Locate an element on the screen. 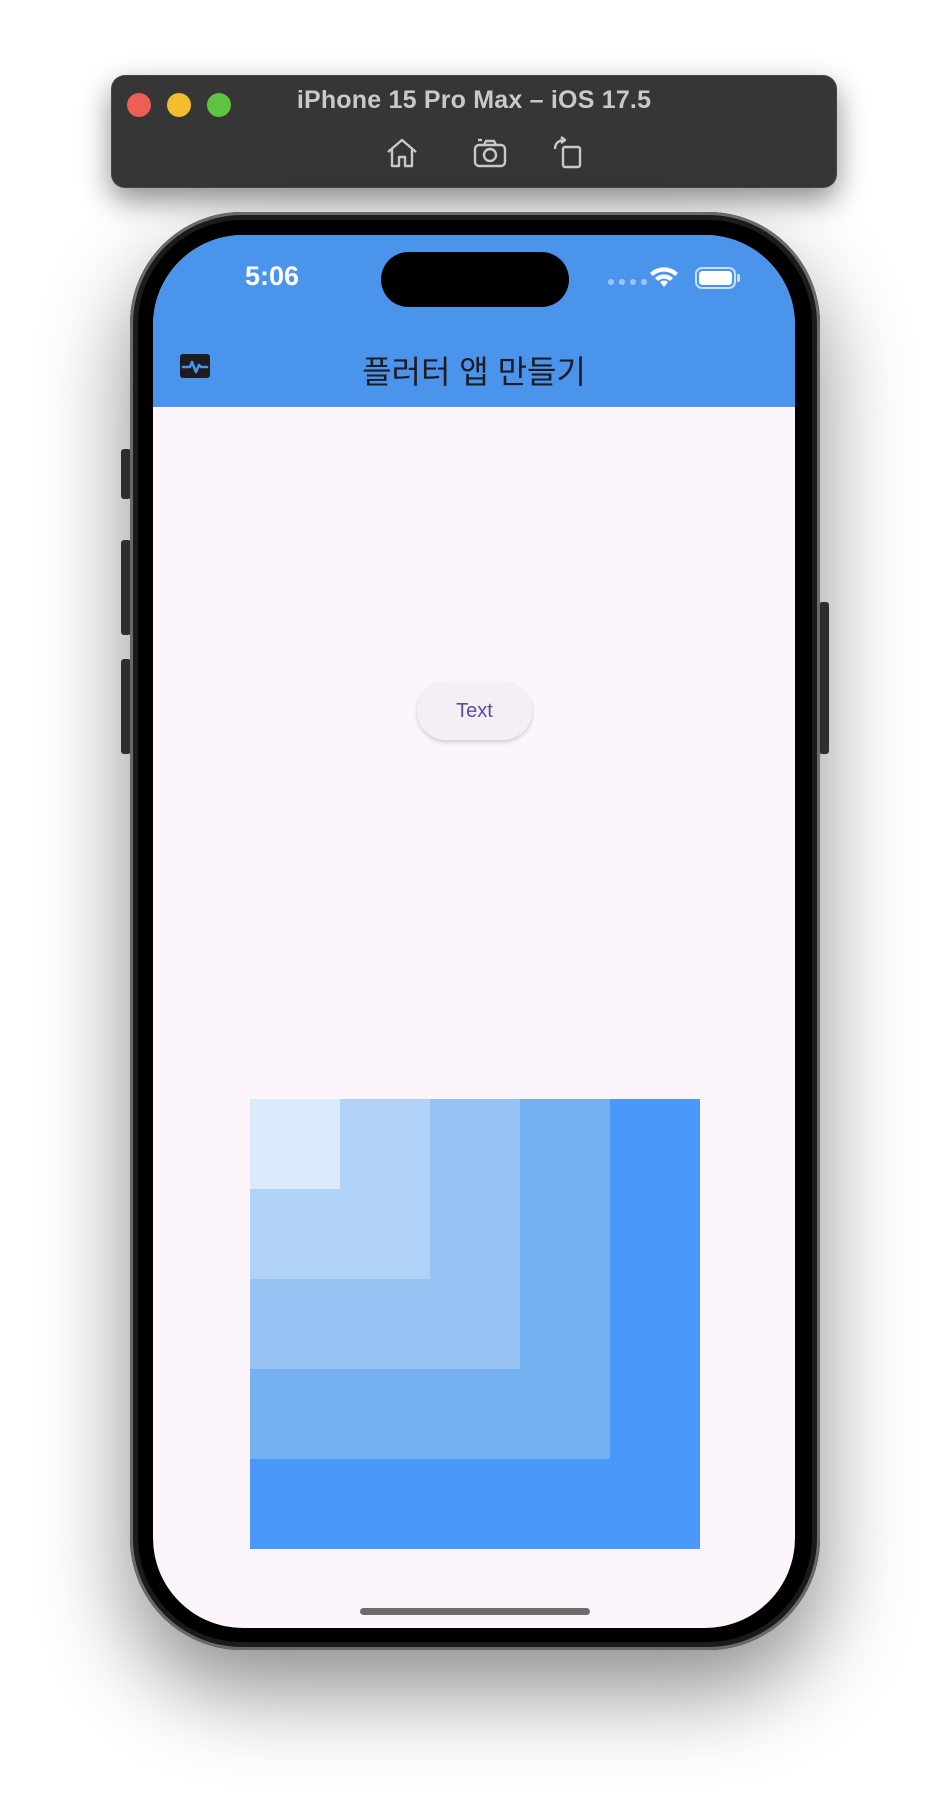 The image size is (948, 1802). status-time: 5:06 is located at coordinates (272, 276).